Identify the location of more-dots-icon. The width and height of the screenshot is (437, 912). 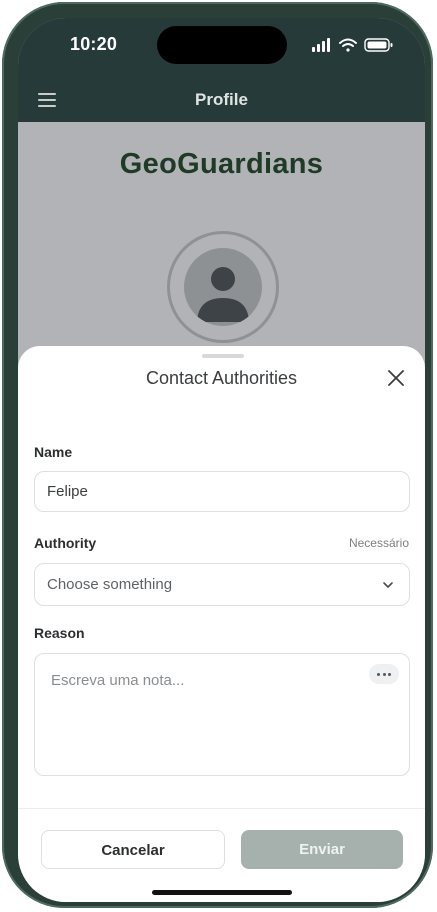
(384, 674).